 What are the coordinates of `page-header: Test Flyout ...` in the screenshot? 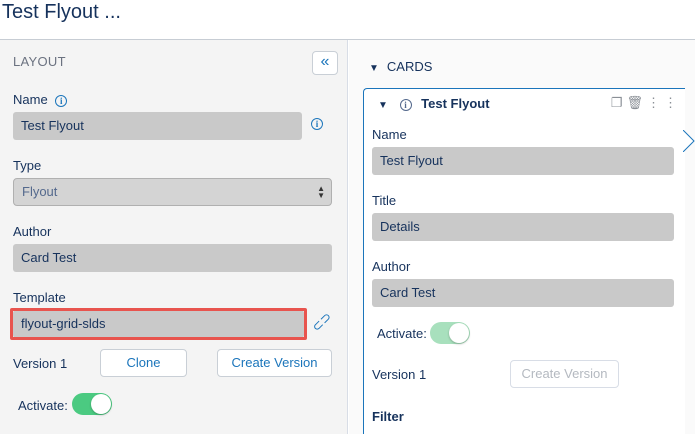 It's located at (347, 20).